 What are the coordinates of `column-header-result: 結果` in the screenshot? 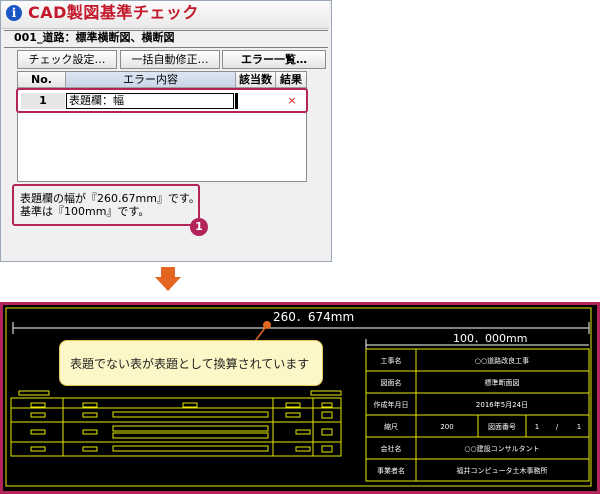 It's located at (291, 80).